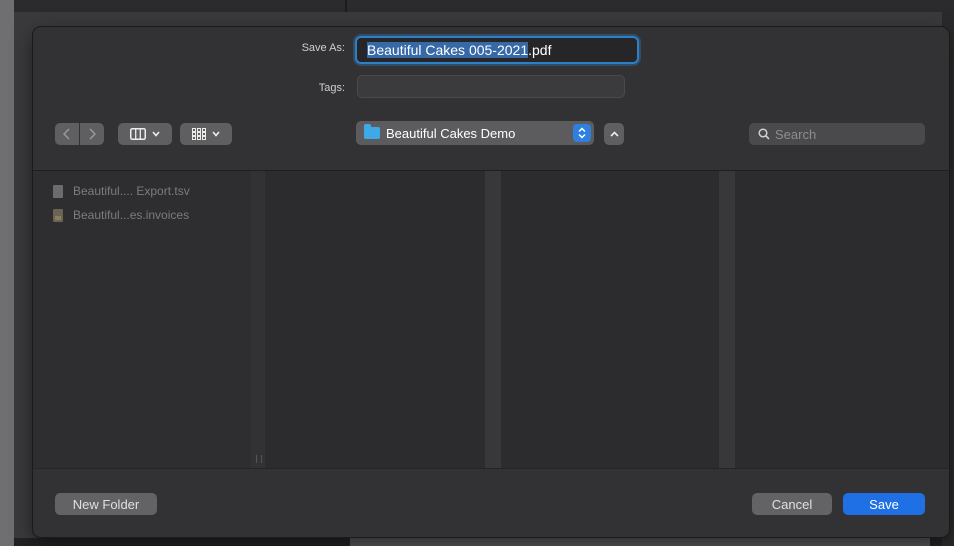 This screenshot has width=954, height=546. I want to click on file-item: Beautiful.... Export.tsv, so click(121, 191).